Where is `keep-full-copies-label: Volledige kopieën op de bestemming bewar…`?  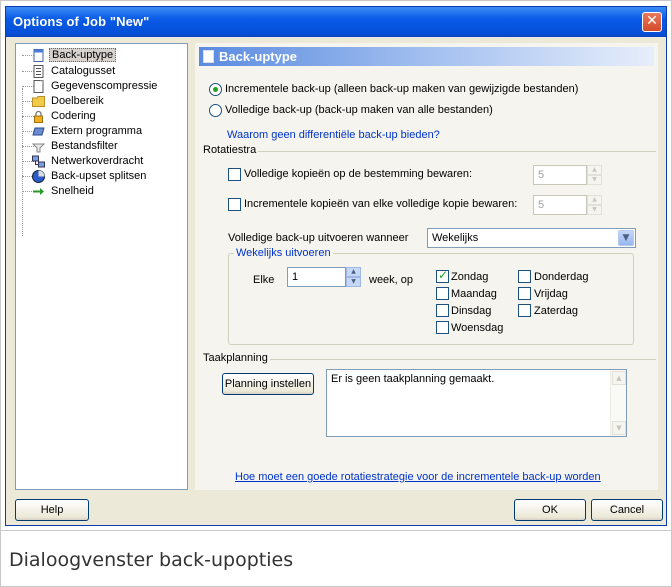 keep-full-copies-label: Volledige kopieën op de bestemming bewar… is located at coordinates (358, 174).